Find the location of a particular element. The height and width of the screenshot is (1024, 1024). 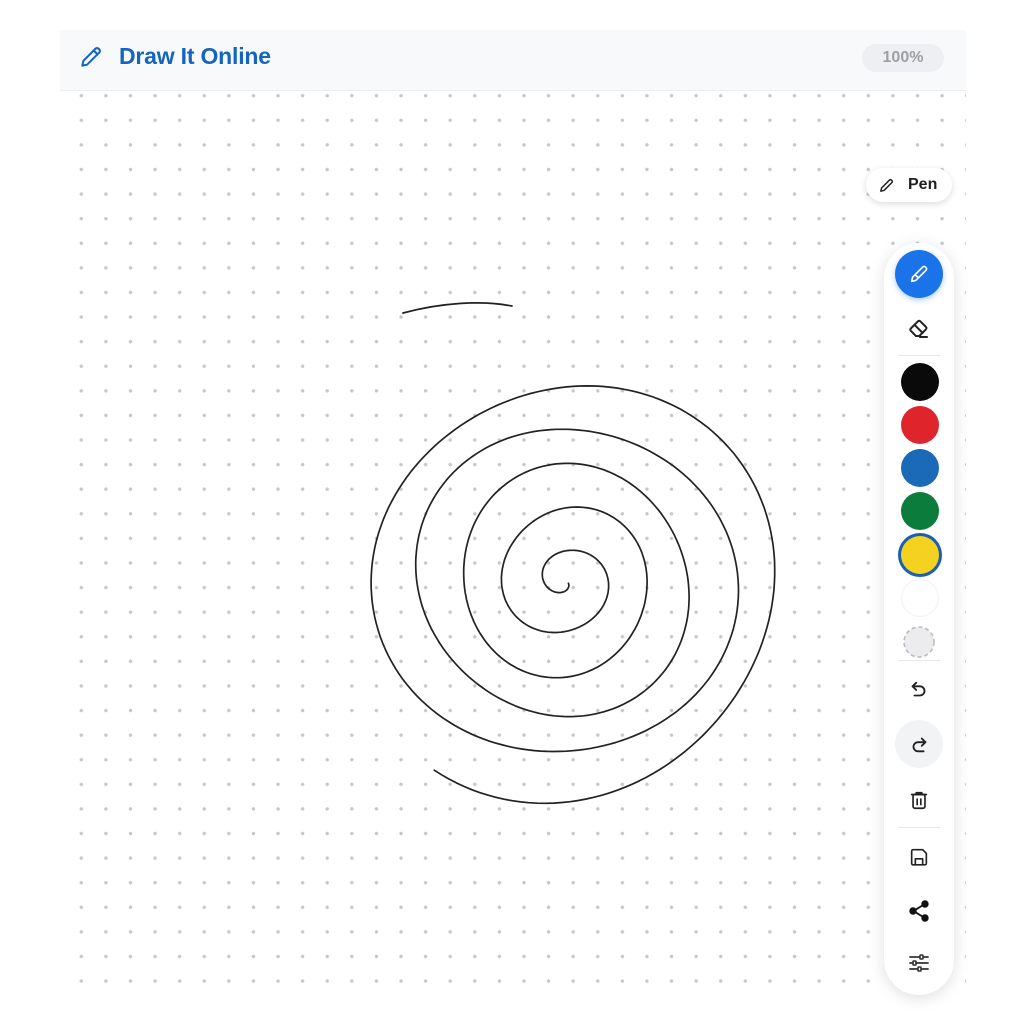

undo-icon is located at coordinates (918, 689).